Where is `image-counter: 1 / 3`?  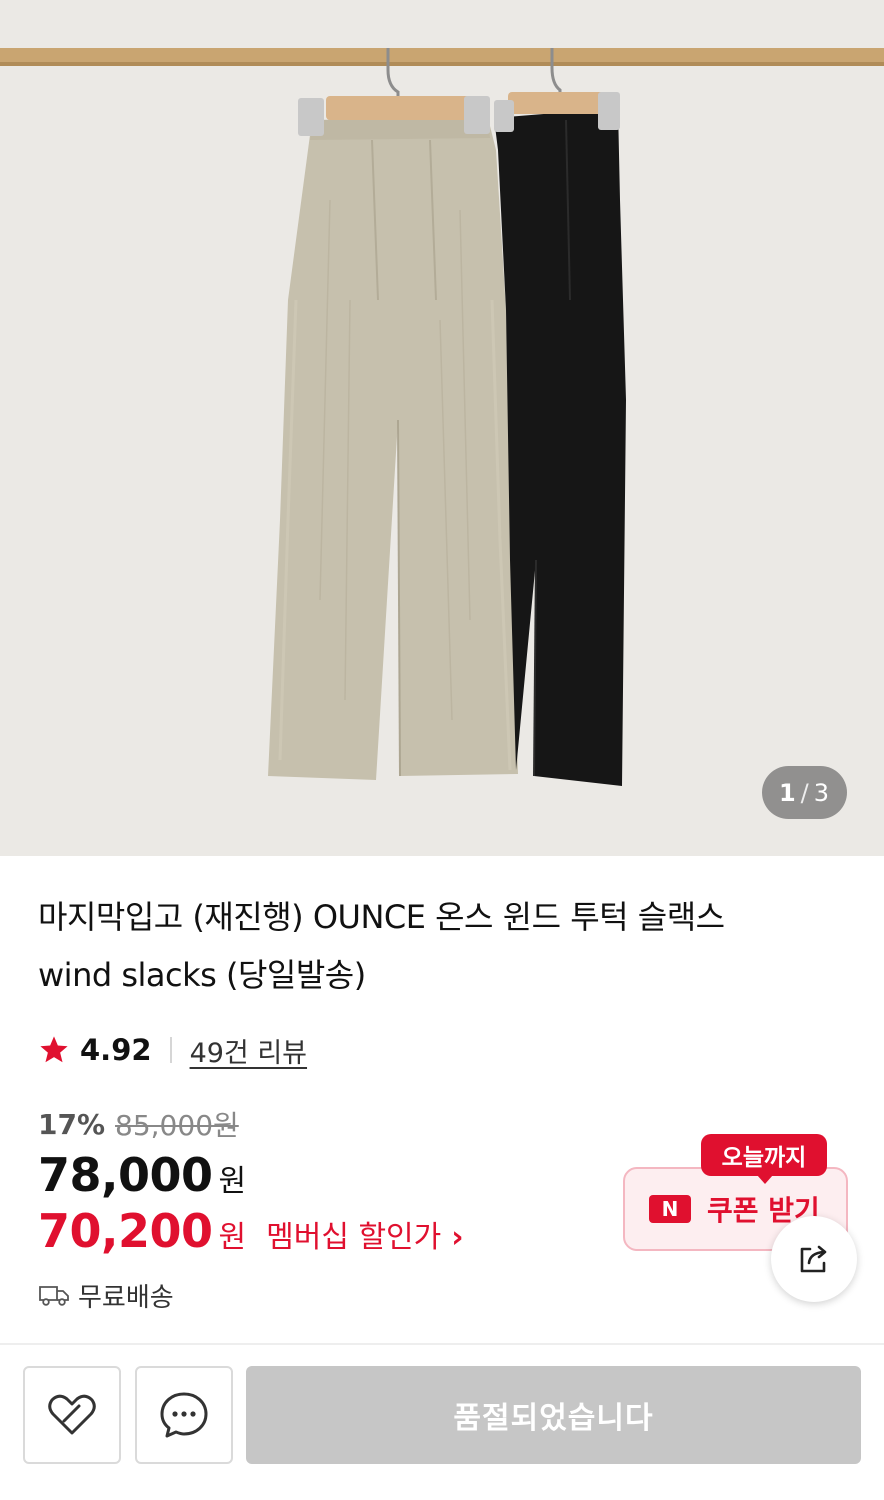 image-counter: 1 / 3 is located at coordinates (804, 792).